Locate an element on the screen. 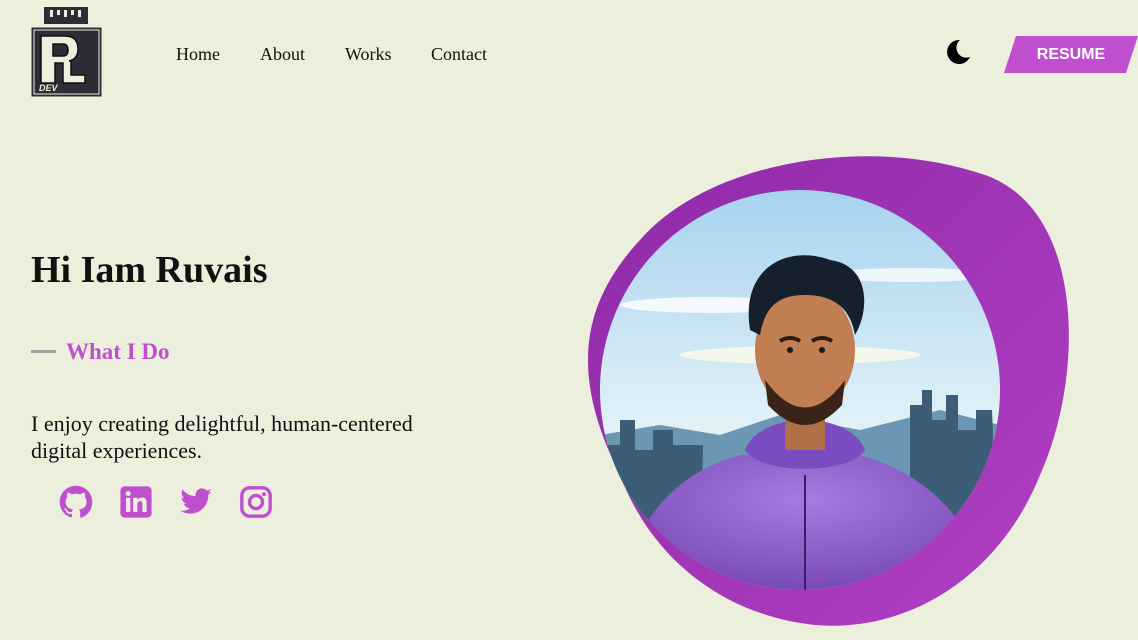  moon-icon is located at coordinates (958, 52).